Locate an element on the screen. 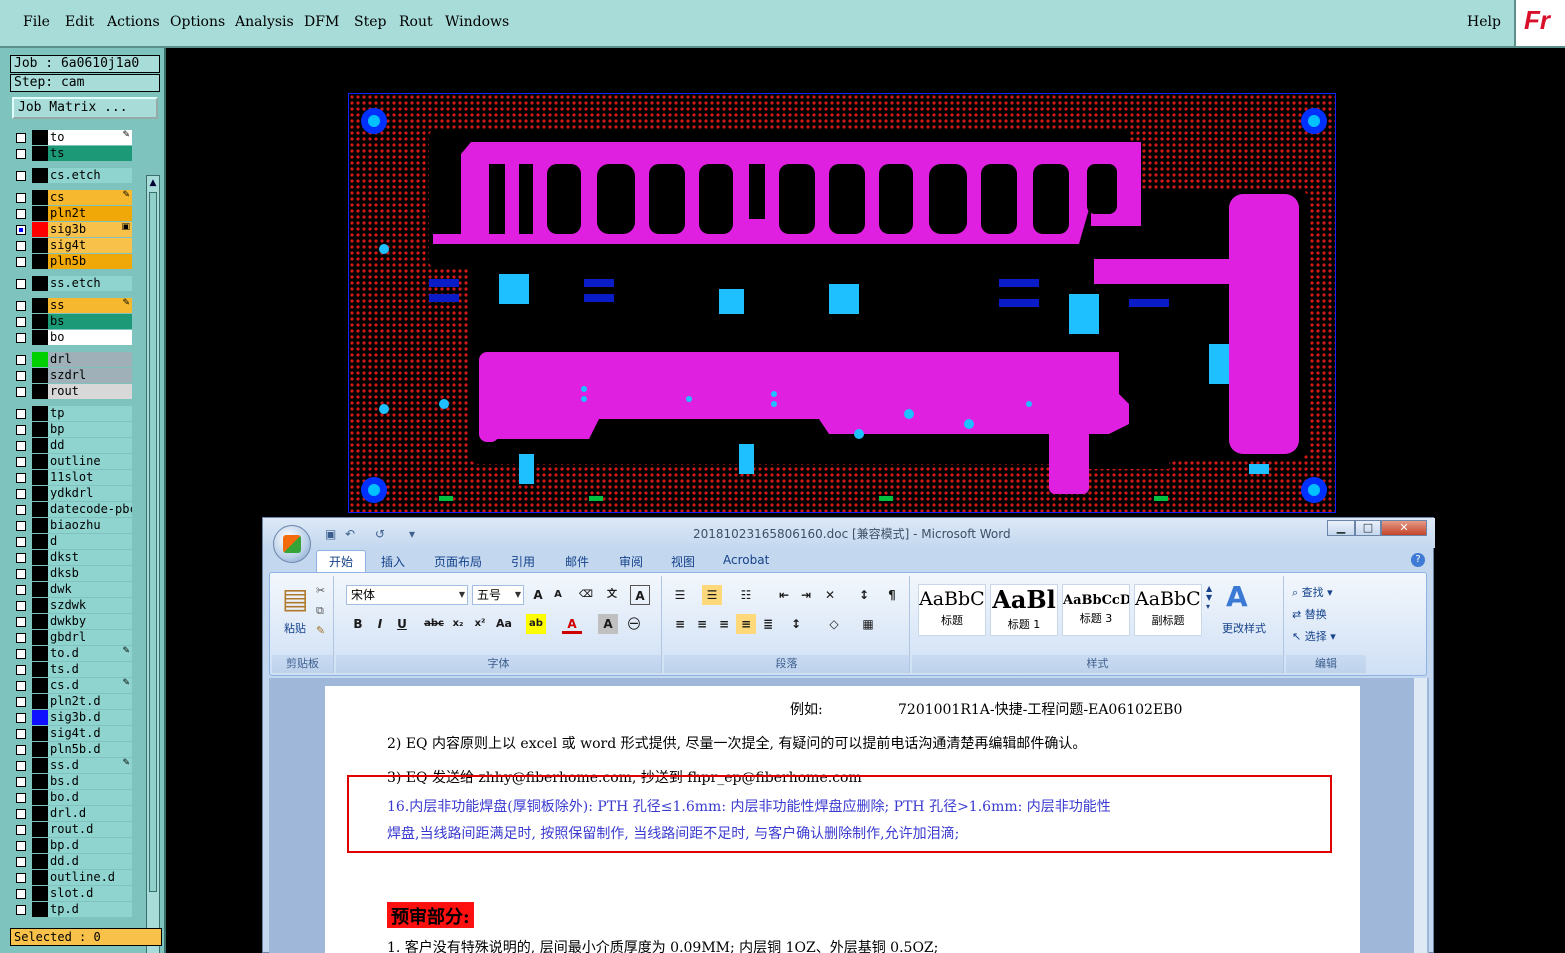 The width and height of the screenshot is (1565, 953). layer-row: sig4t.d is located at coordinates (73, 733).